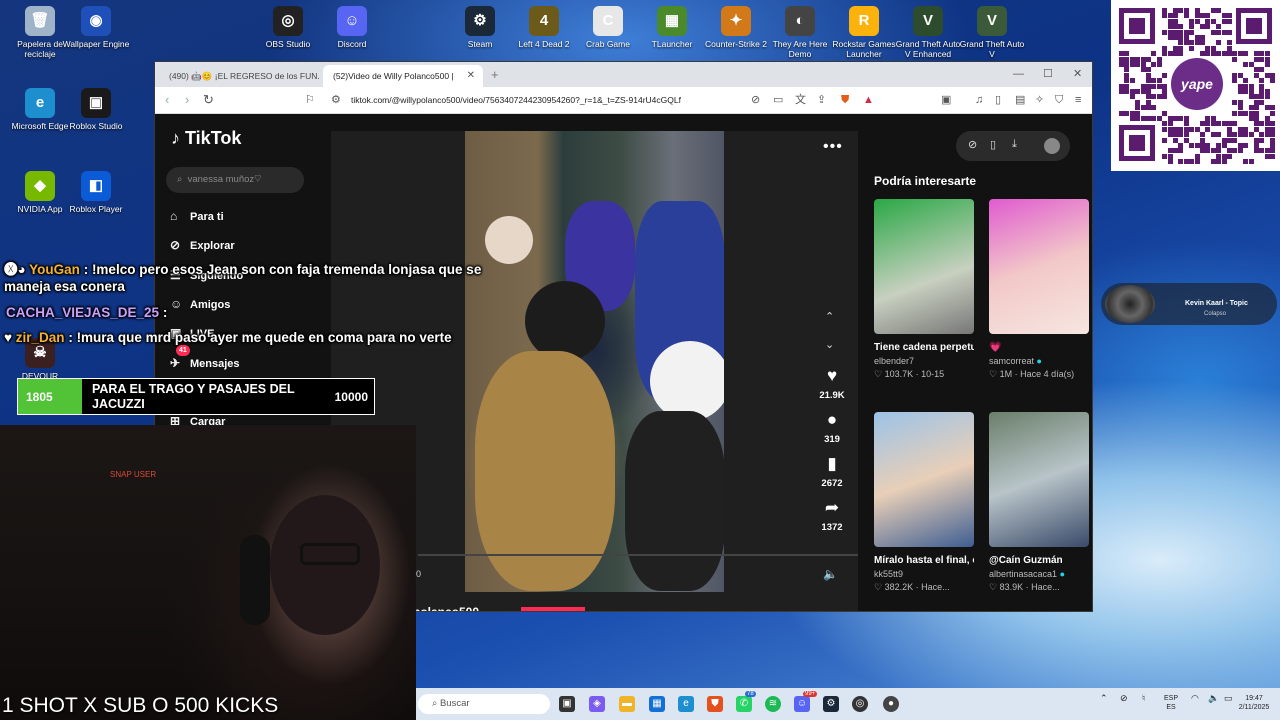  I want to click on store-icon: ▦, so click(657, 704).